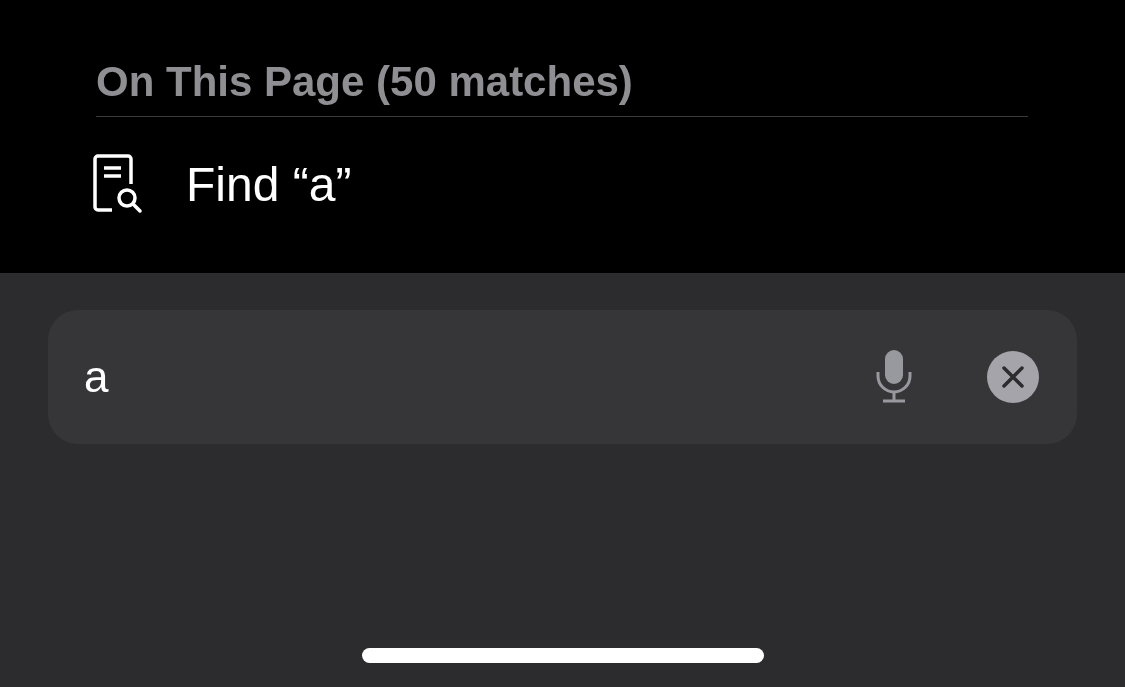 The height and width of the screenshot is (687, 1125). Describe the element at coordinates (364, 82) in the screenshot. I see `section-heading: On This Page (50 matches)` at that location.